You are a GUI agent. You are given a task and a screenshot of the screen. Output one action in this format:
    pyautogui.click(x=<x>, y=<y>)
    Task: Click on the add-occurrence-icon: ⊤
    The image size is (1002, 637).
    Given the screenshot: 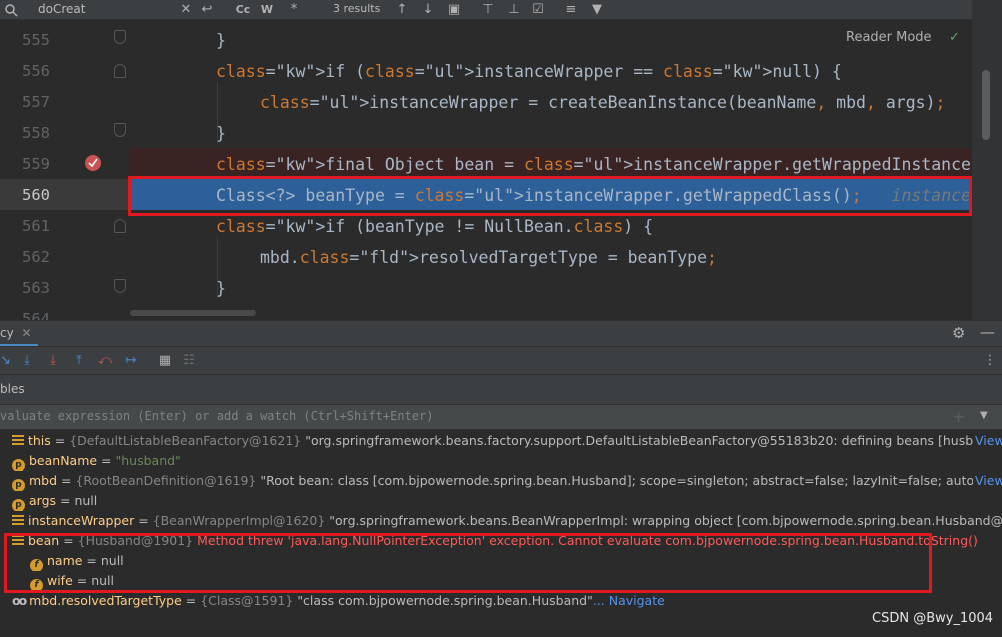 What is the action you would take?
    pyautogui.click(x=488, y=10)
    